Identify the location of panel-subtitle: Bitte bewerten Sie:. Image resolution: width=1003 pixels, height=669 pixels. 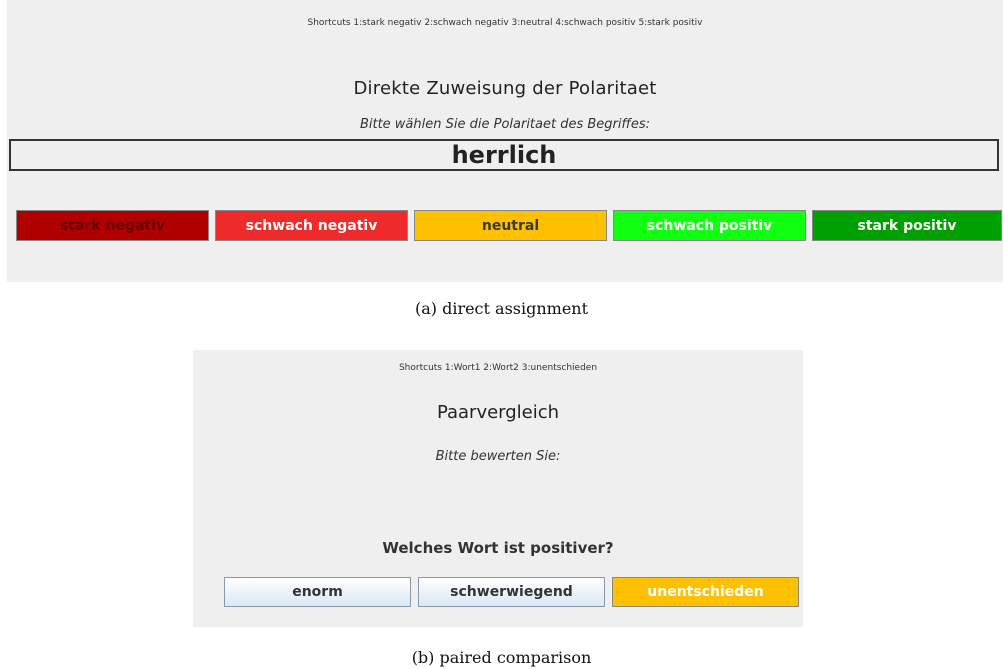
(498, 456).